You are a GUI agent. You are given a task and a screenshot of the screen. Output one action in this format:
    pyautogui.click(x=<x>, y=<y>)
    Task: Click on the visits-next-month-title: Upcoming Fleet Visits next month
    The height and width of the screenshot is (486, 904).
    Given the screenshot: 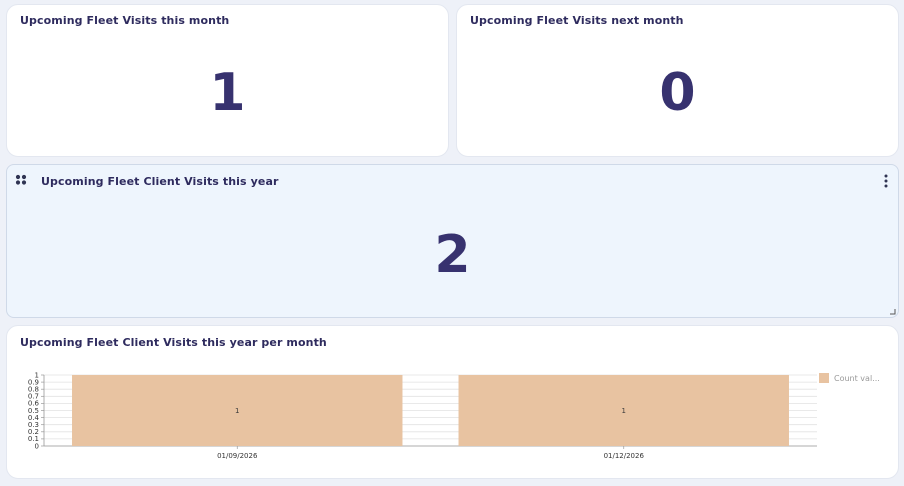 What is the action you would take?
    pyautogui.click(x=577, y=20)
    